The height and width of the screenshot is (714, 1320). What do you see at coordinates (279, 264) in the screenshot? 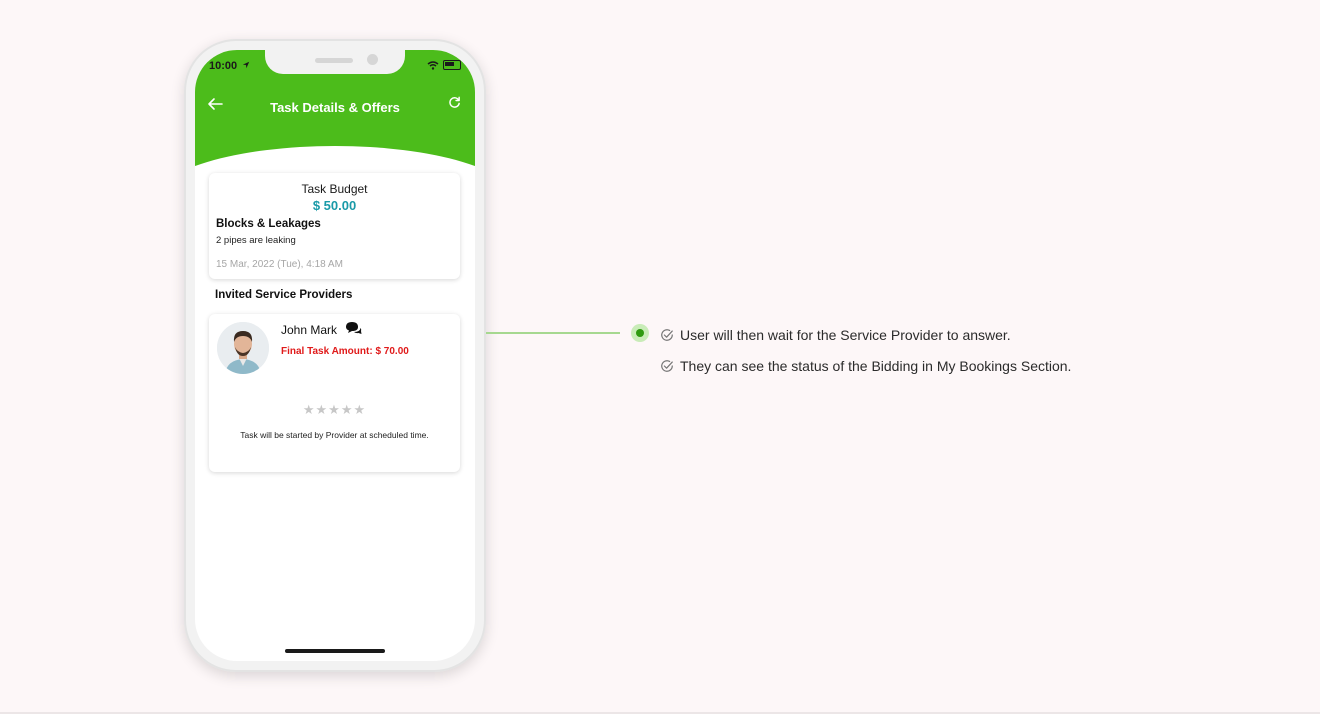
I see `task-date: 15 Mar, 2022 (Tue), 4:18 AM` at bounding box center [279, 264].